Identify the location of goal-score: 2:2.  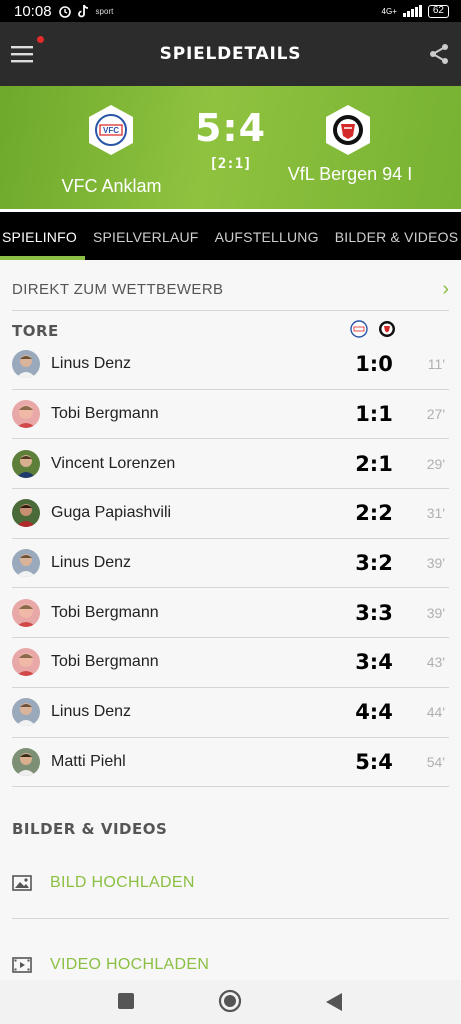
(374, 513).